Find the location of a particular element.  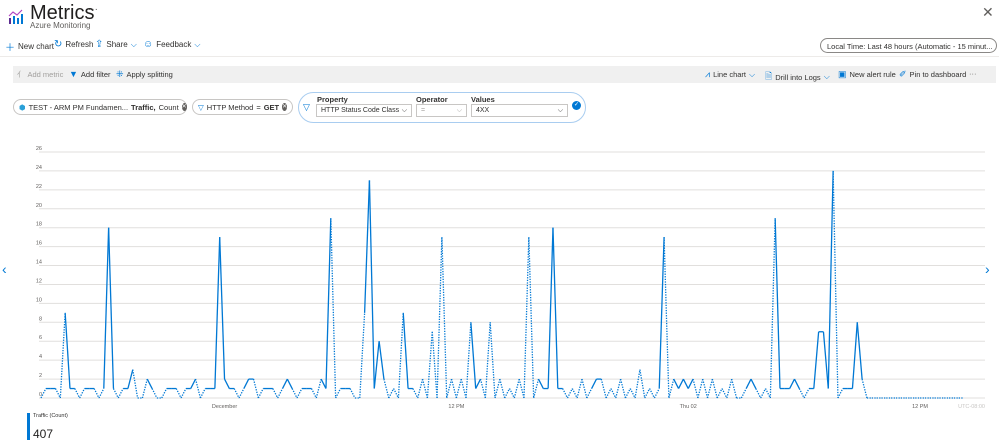

operator-value: = is located at coordinates (423, 110).